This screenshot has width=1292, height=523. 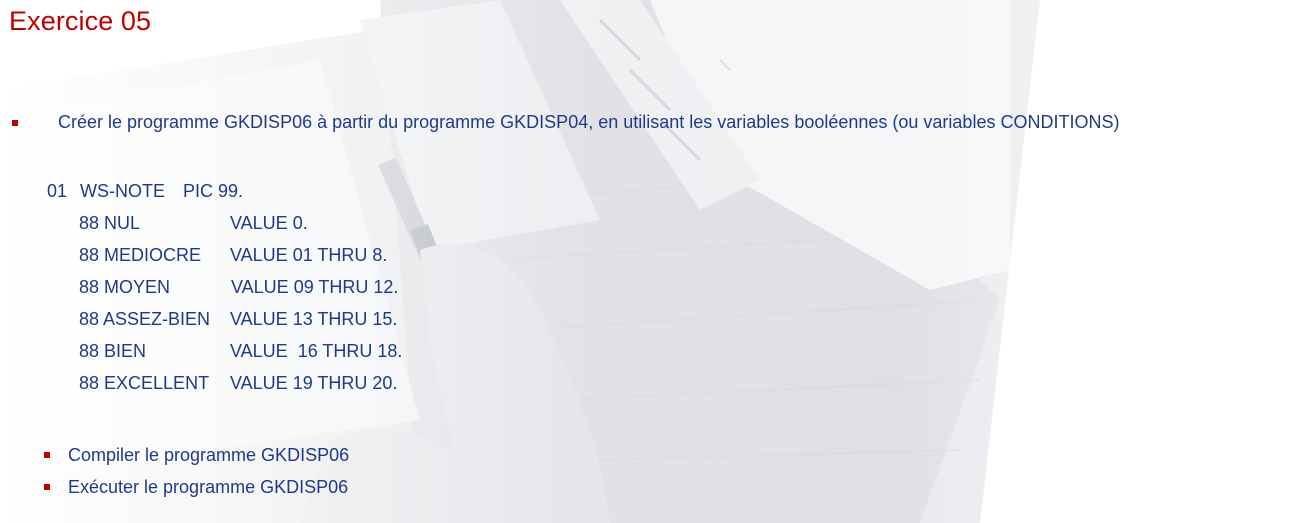 What do you see at coordinates (113, 351) in the screenshot?
I see `condition-name: 88 BIEN` at bounding box center [113, 351].